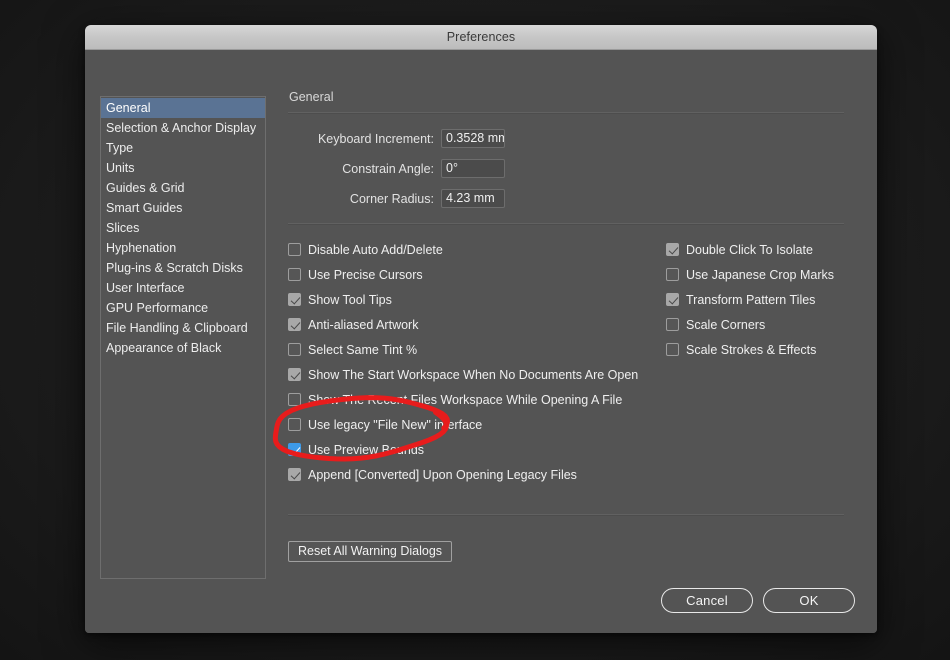  Describe the element at coordinates (672, 274) in the screenshot. I see `checkbox-use-japanese-crop-marks` at that location.